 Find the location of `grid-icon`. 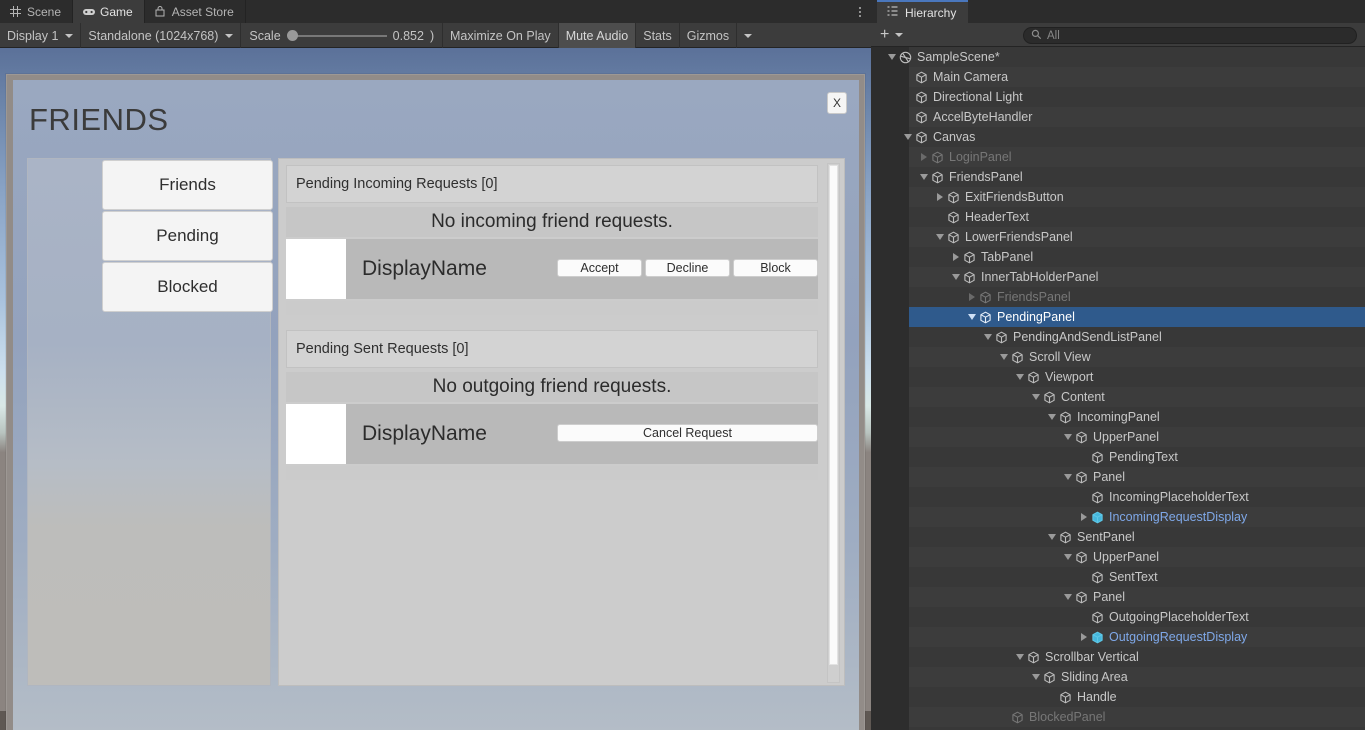

grid-icon is located at coordinates (15, 11).